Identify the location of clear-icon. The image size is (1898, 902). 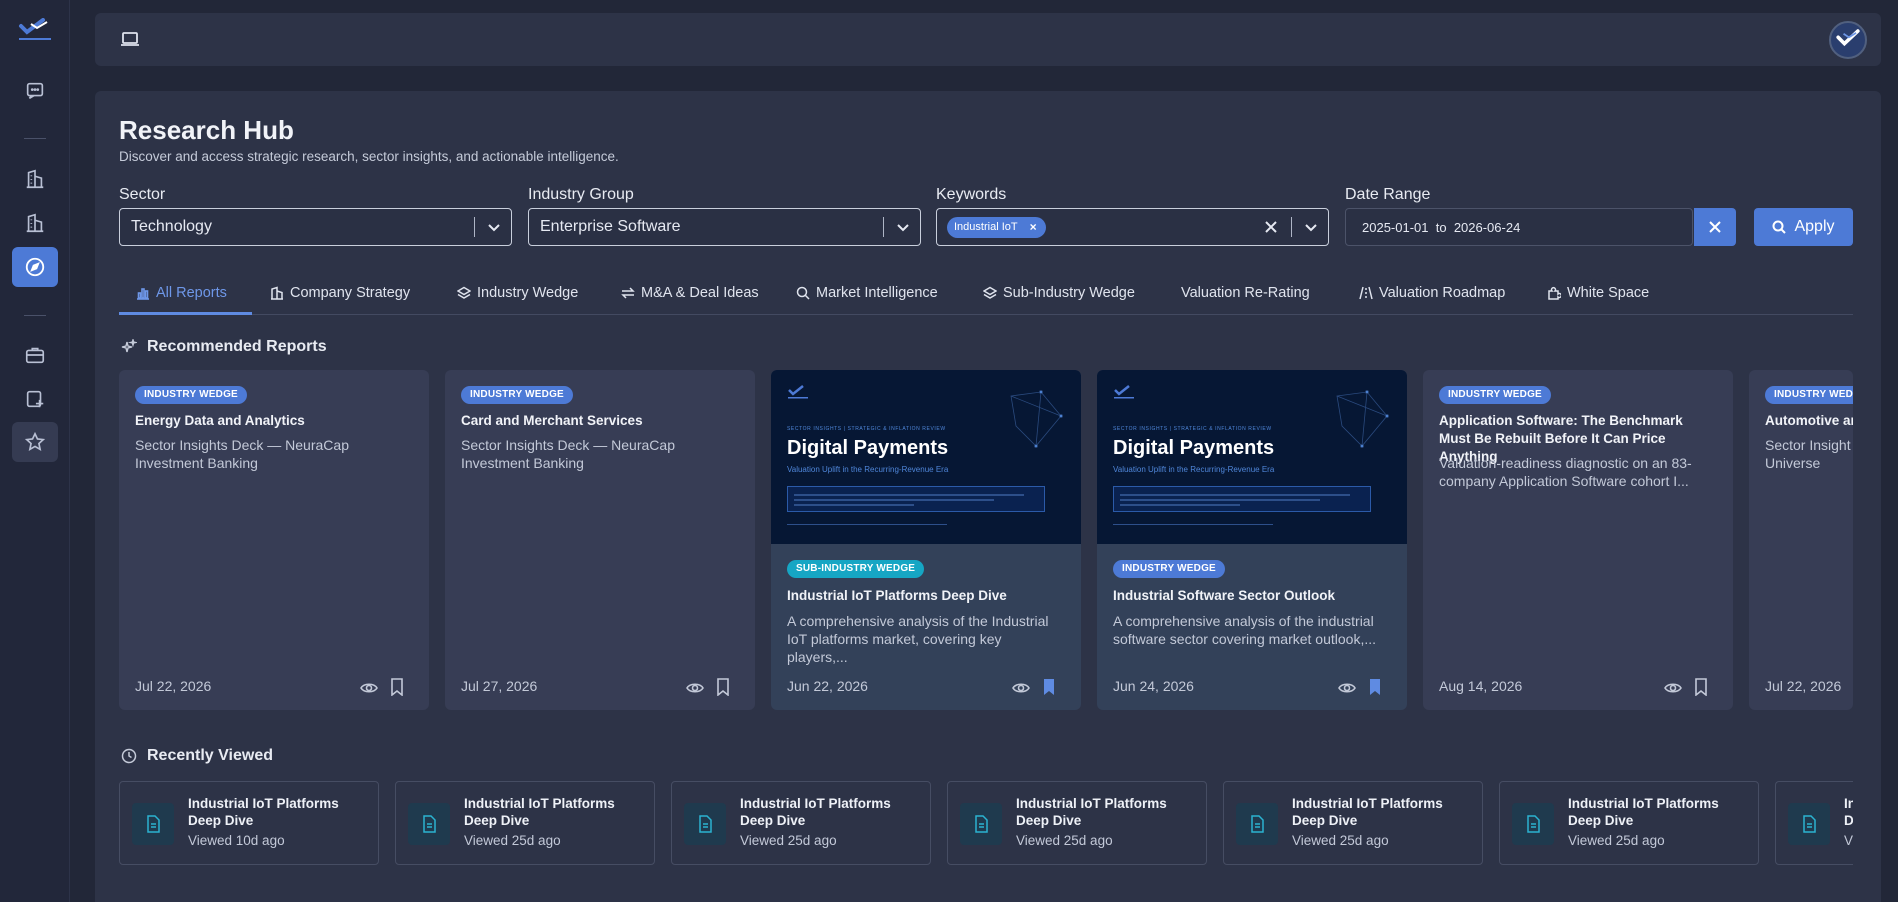
(1271, 227).